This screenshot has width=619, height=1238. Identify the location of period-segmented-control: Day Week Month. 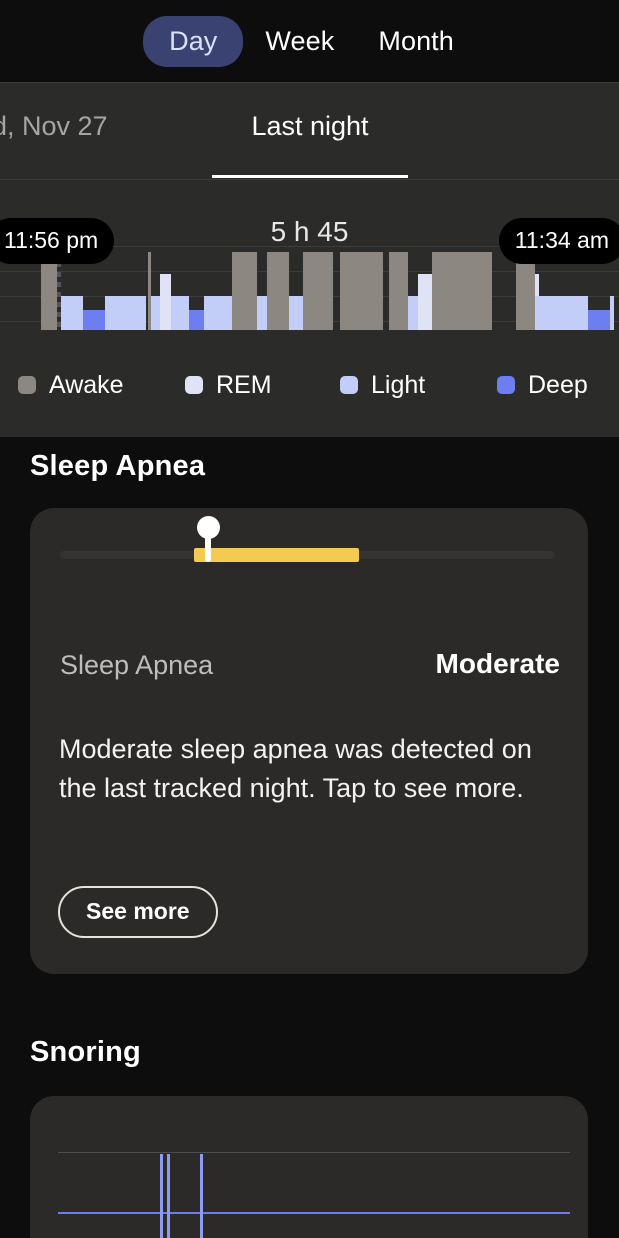
(309, 41).